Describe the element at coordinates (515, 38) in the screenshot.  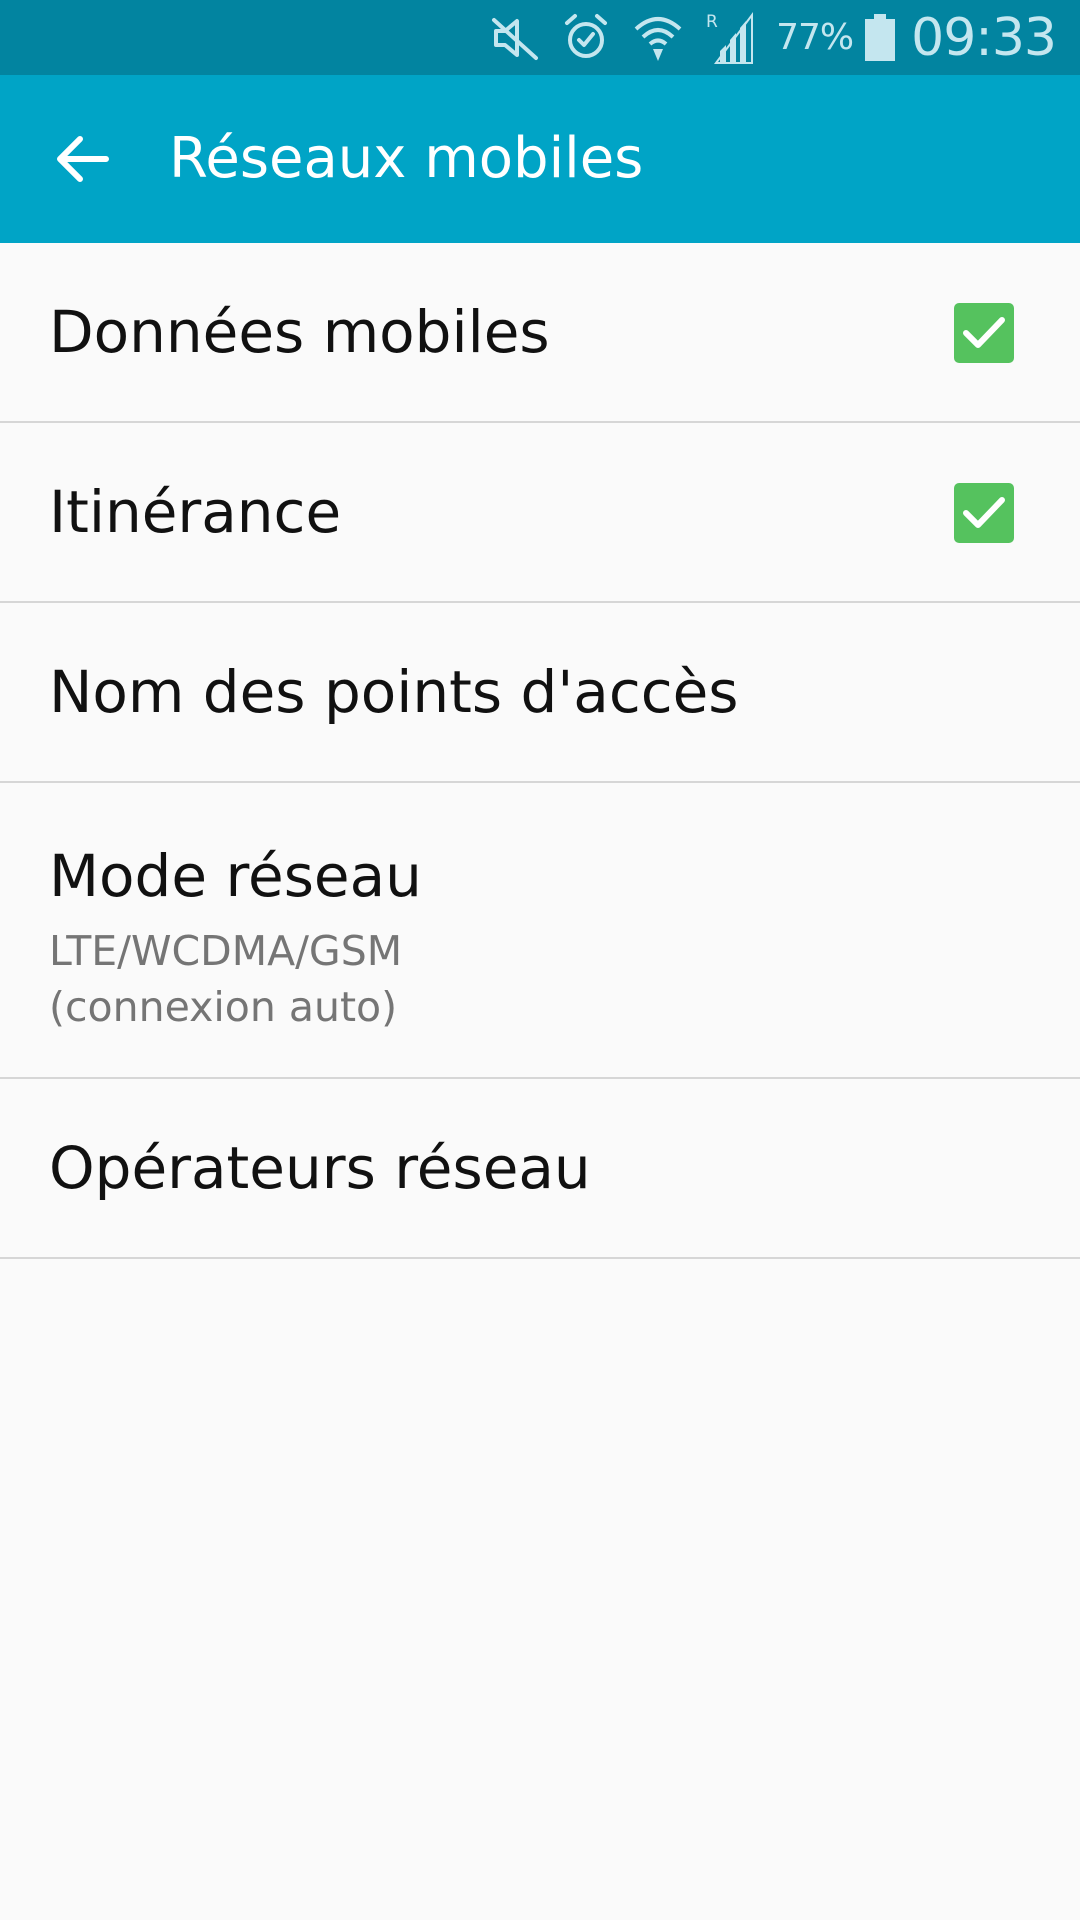
I see `mute-icon` at that location.